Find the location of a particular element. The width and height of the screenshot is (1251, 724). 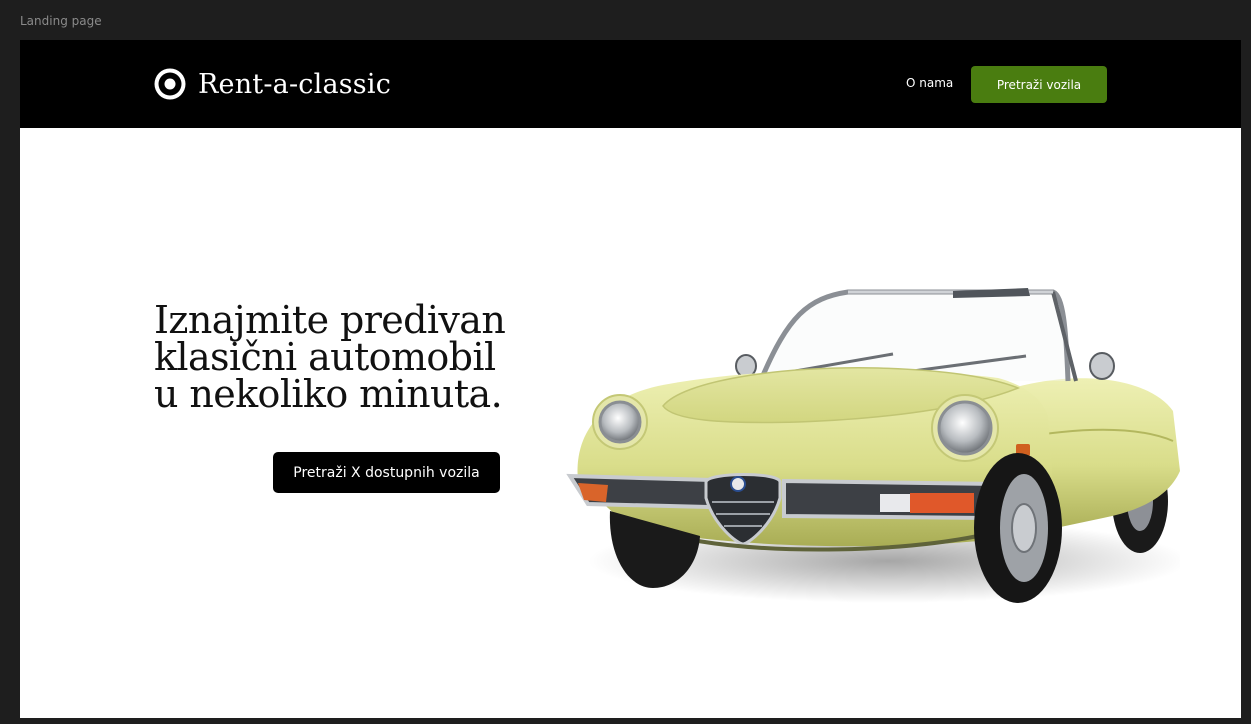

search-available-vehicles-button: Pretraži X dostupnih vozila is located at coordinates (386, 472).